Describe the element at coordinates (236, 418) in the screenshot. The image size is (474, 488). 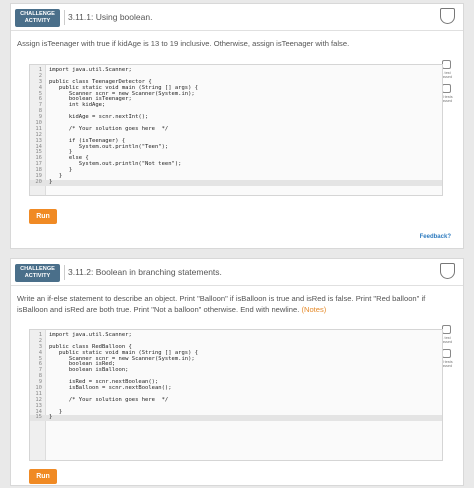
I see `code-line: 15}` at that location.